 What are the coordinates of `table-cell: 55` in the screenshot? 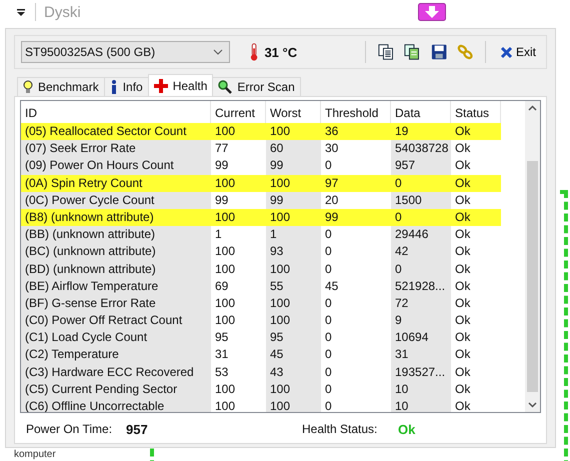 It's located at (293, 286).